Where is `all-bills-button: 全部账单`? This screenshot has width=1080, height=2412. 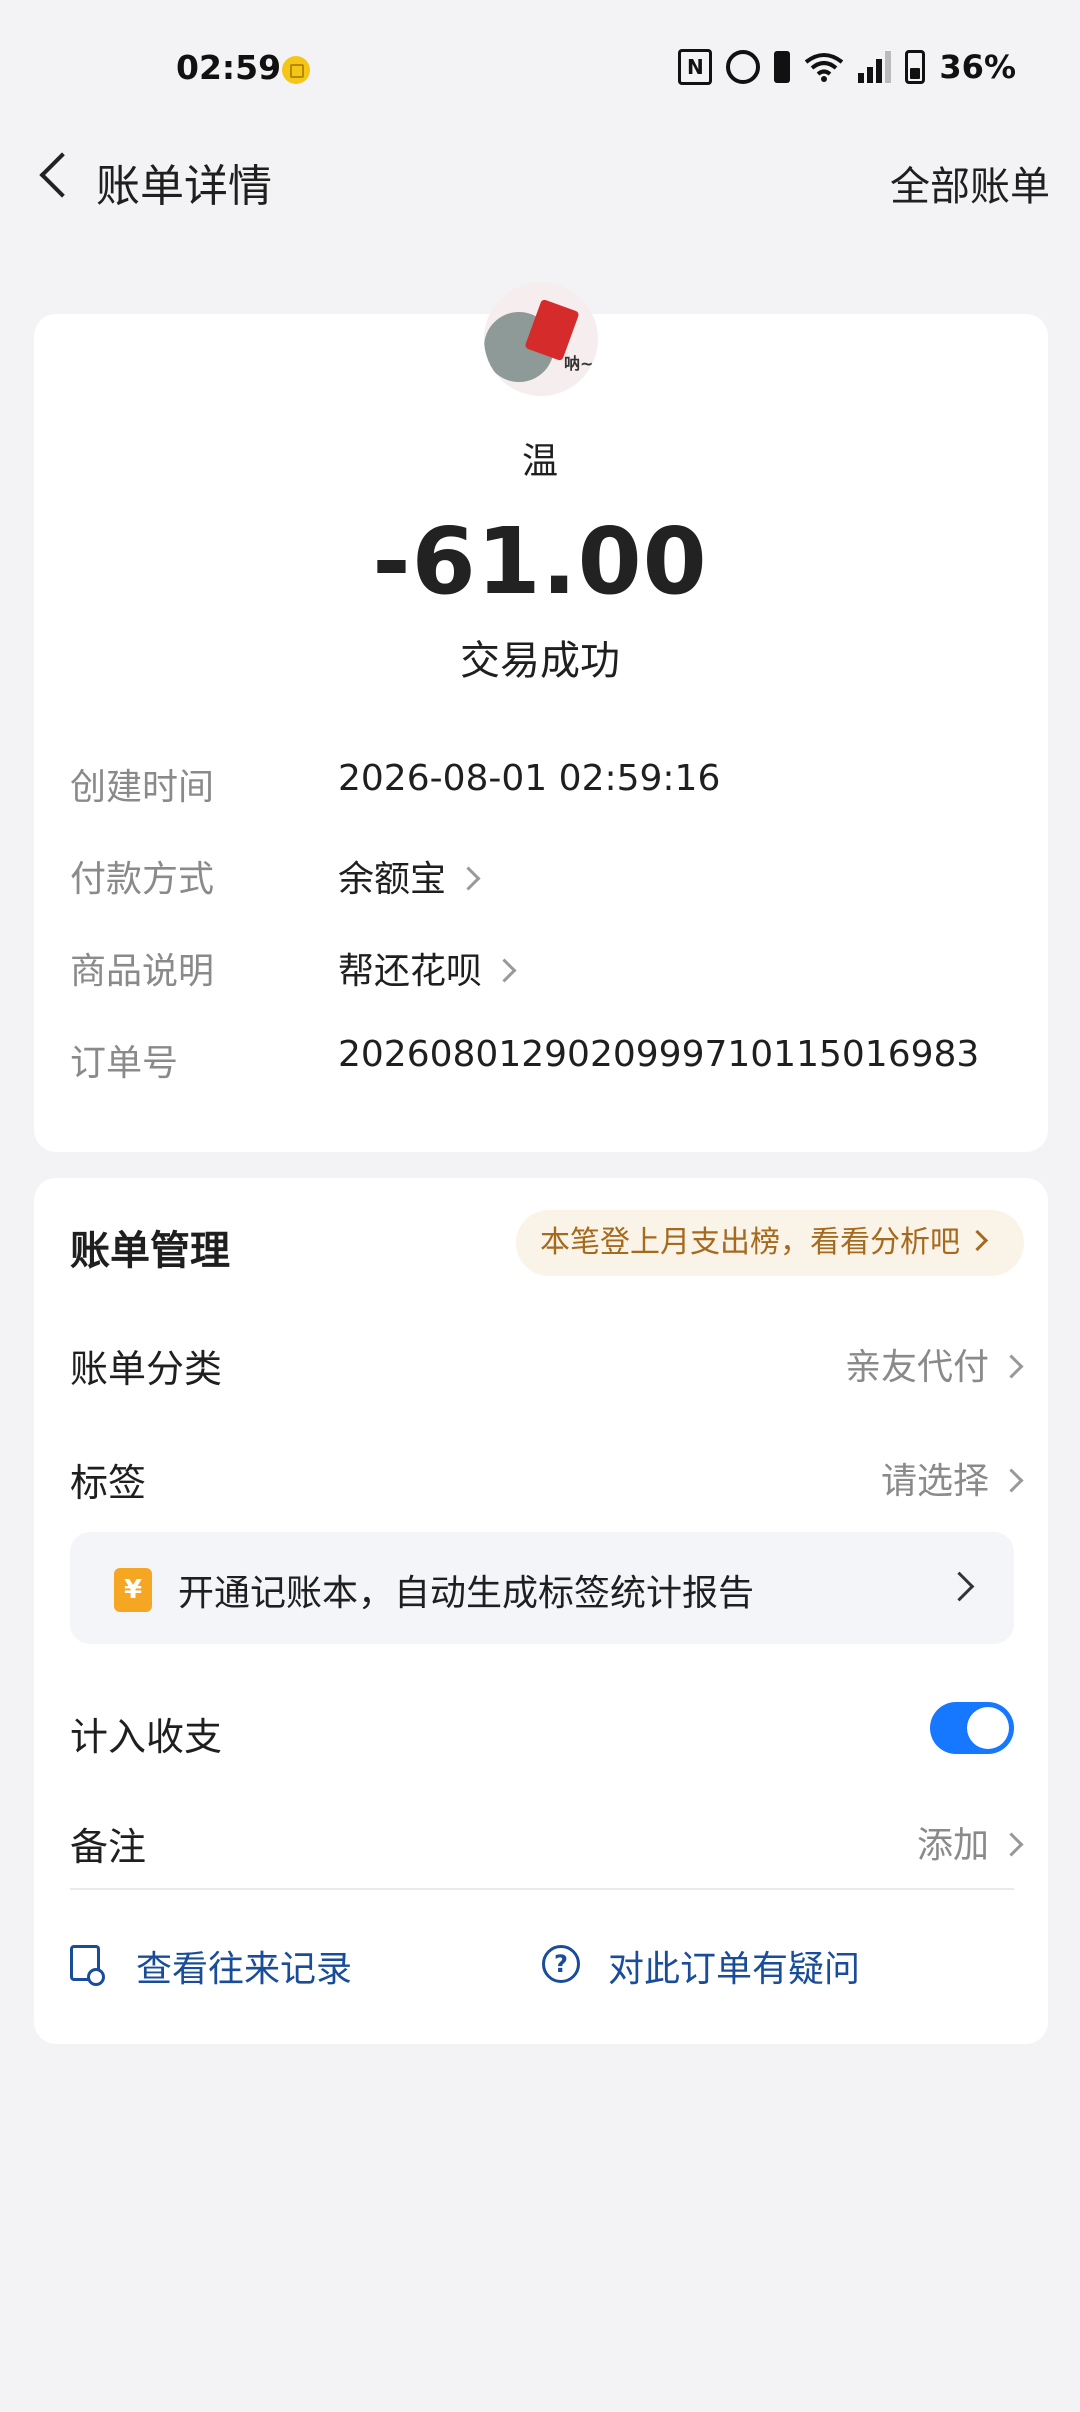 all-bills-button: 全部账单 is located at coordinates (970, 183).